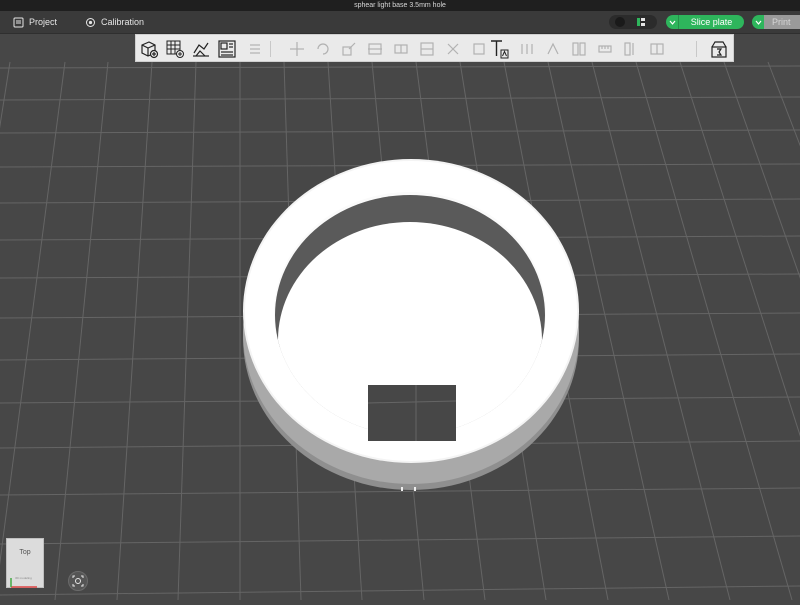 The image size is (800, 605). I want to click on project-menu-label: Project, so click(43, 22).